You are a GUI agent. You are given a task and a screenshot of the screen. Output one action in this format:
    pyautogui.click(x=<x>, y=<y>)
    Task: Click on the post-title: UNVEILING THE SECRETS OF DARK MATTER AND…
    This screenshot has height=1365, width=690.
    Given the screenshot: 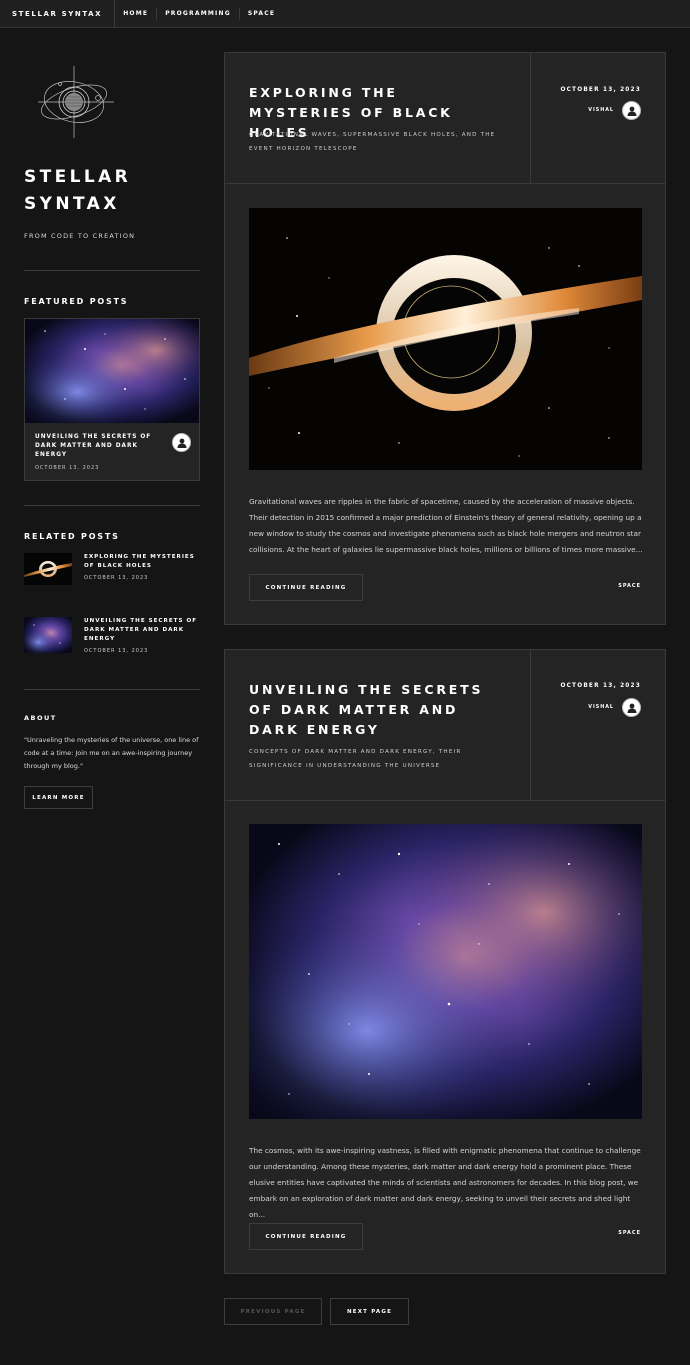 What is the action you would take?
    pyautogui.click(x=379, y=710)
    